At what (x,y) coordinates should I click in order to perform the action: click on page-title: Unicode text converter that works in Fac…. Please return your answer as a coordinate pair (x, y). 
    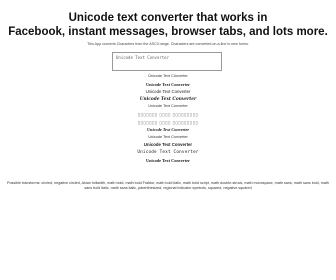
    Looking at the image, I should click on (168, 25).